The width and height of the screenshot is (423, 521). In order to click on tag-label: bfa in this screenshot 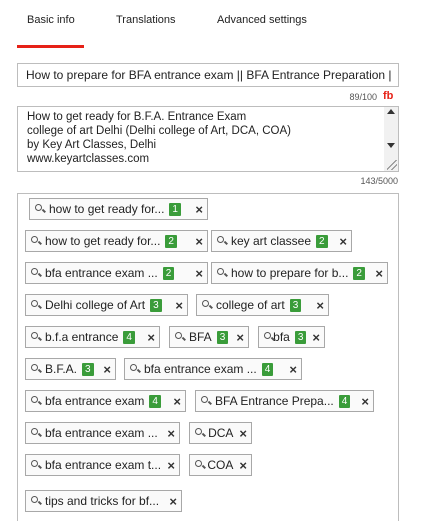, I will do `click(281, 337)`.